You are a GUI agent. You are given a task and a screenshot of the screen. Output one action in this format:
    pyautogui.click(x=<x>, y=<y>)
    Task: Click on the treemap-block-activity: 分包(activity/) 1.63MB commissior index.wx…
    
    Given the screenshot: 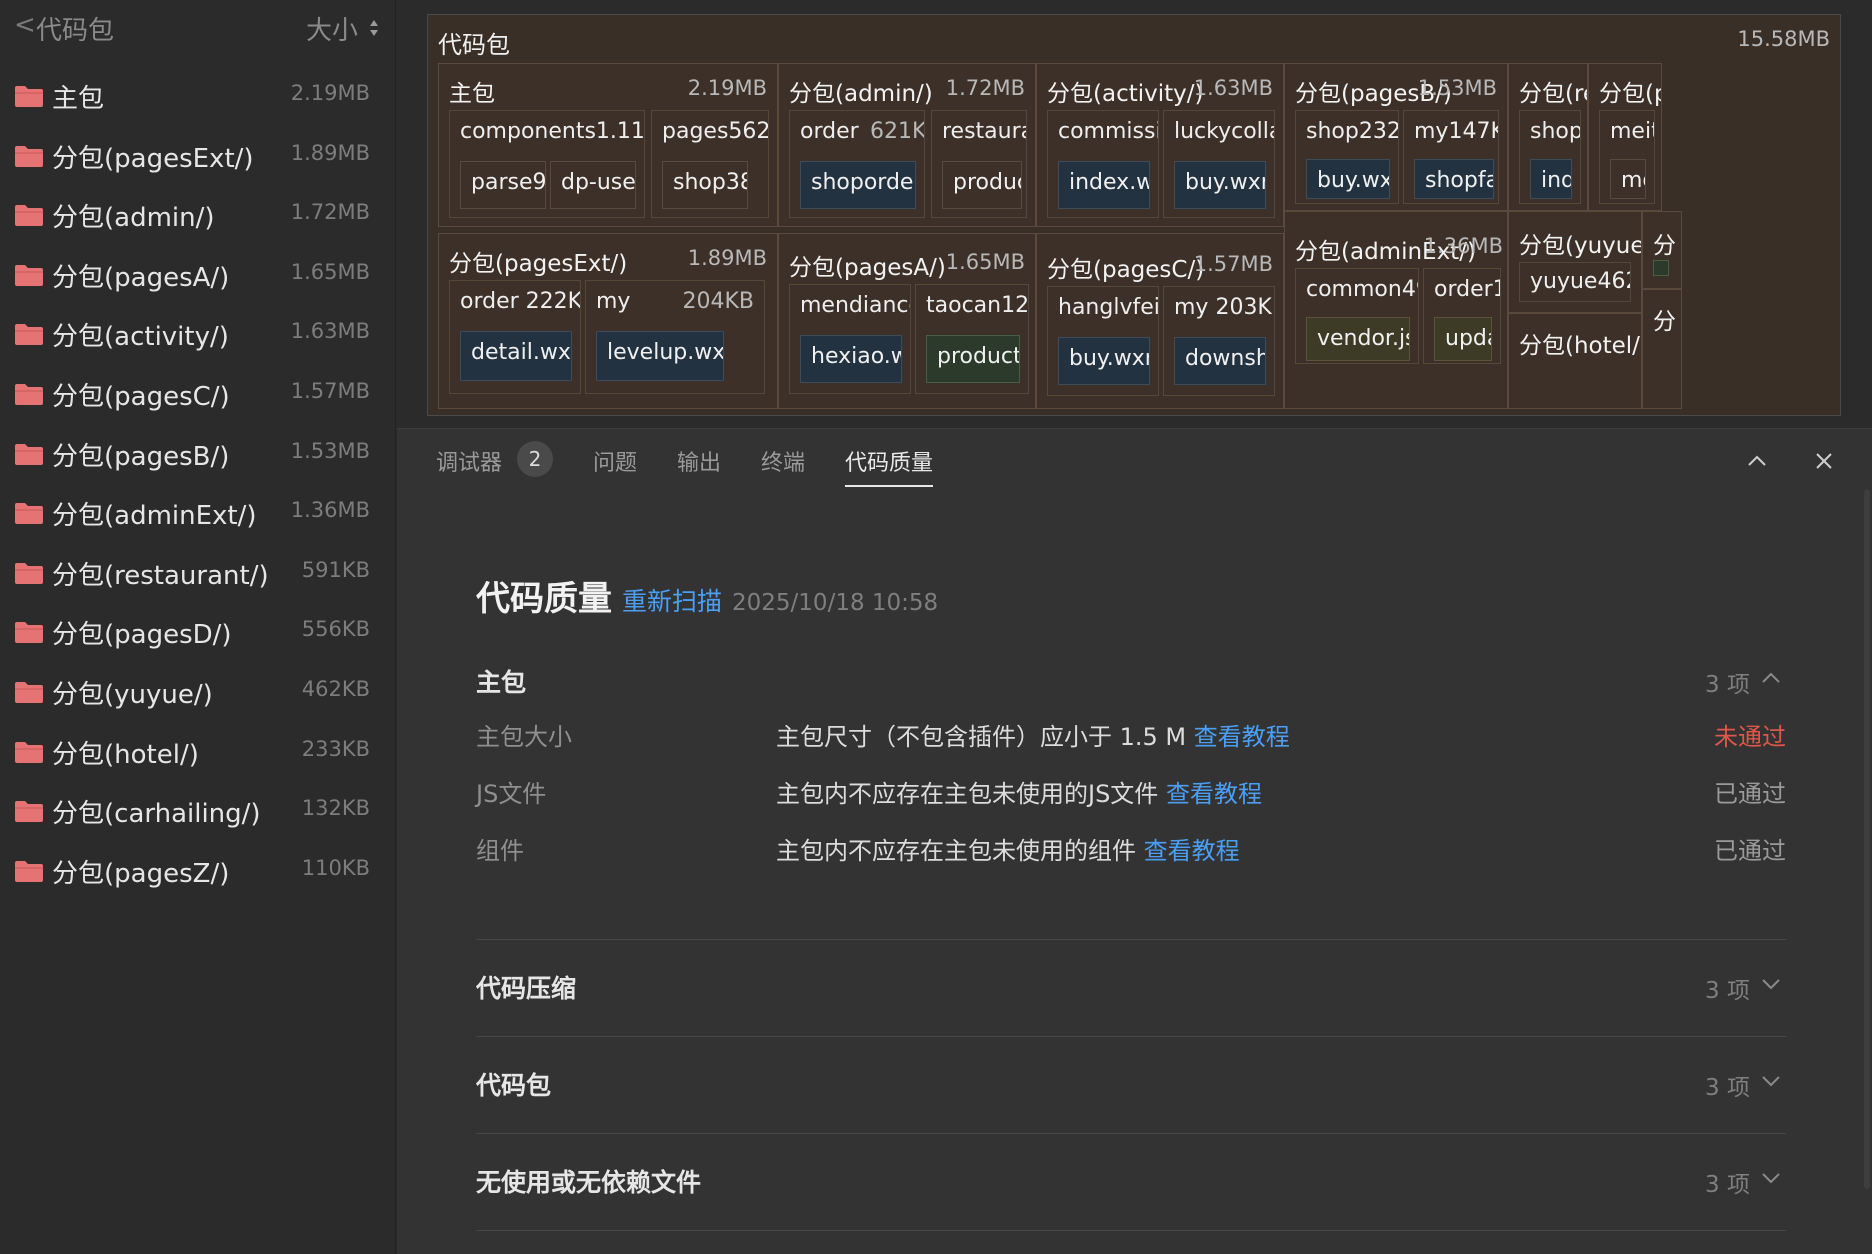 What is the action you would take?
    pyautogui.click(x=1160, y=145)
    